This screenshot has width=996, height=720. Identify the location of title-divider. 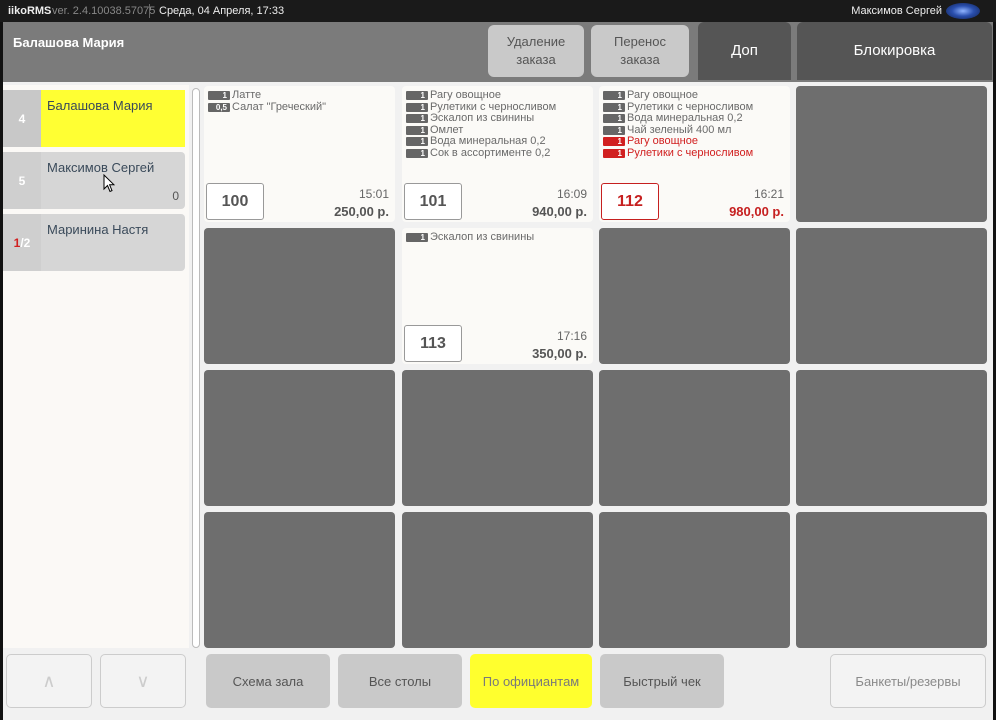
(149, 11).